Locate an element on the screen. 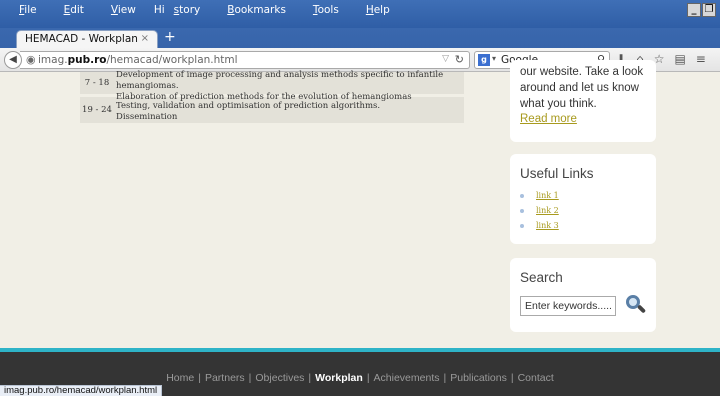  search-box: Search is located at coordinates (583, 295).